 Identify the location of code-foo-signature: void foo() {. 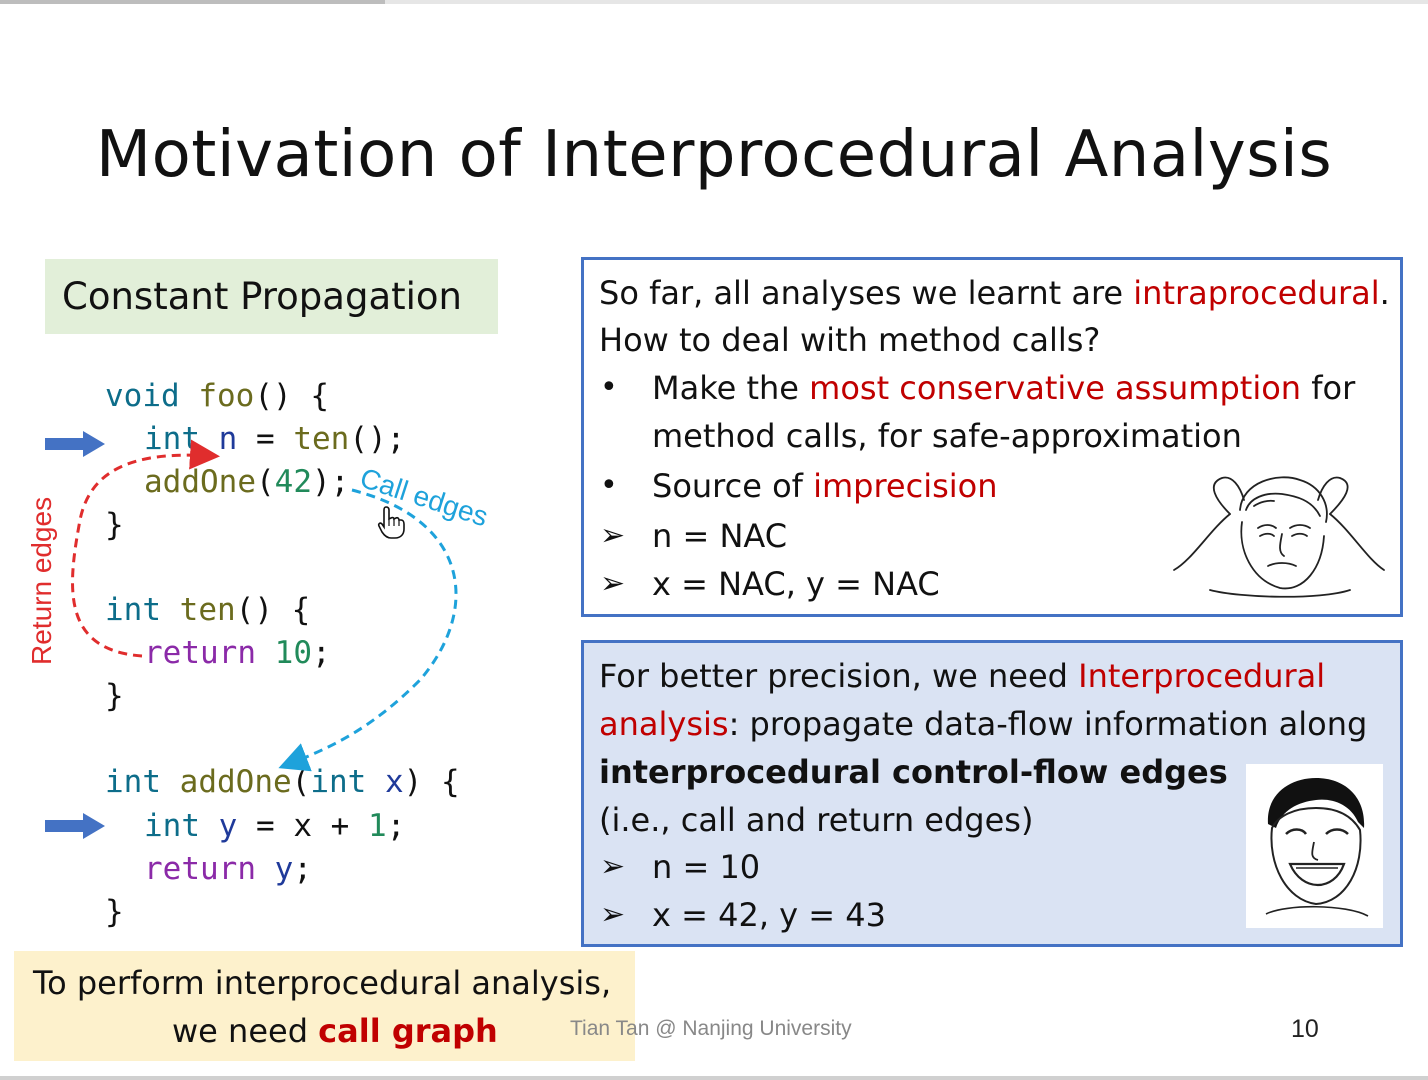
(217, 396).